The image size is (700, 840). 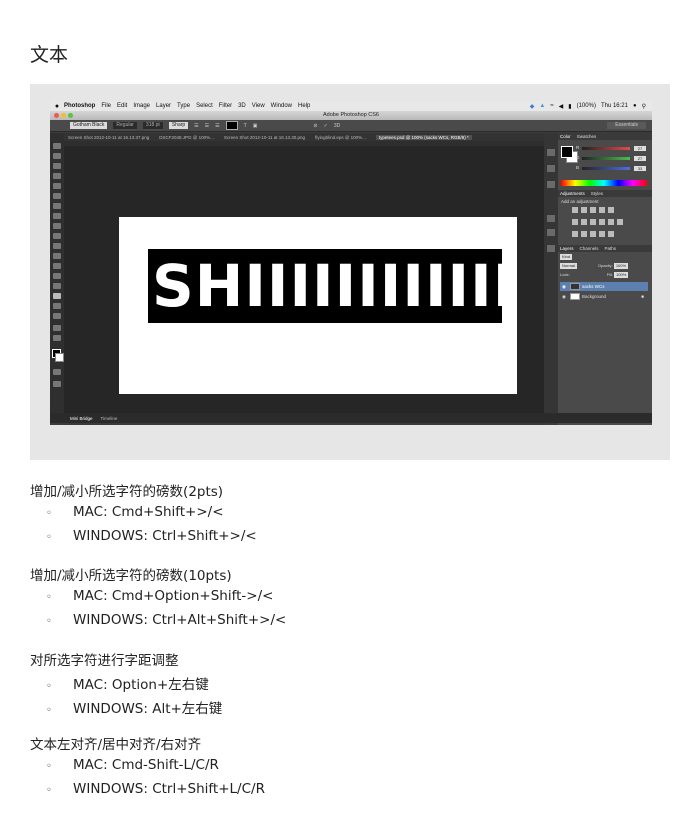 What do you see at coordinates (81, 418) in the screenshot?
I see `tab-mini-bridge: Mini Bridge` at bounding box center [81, 418].